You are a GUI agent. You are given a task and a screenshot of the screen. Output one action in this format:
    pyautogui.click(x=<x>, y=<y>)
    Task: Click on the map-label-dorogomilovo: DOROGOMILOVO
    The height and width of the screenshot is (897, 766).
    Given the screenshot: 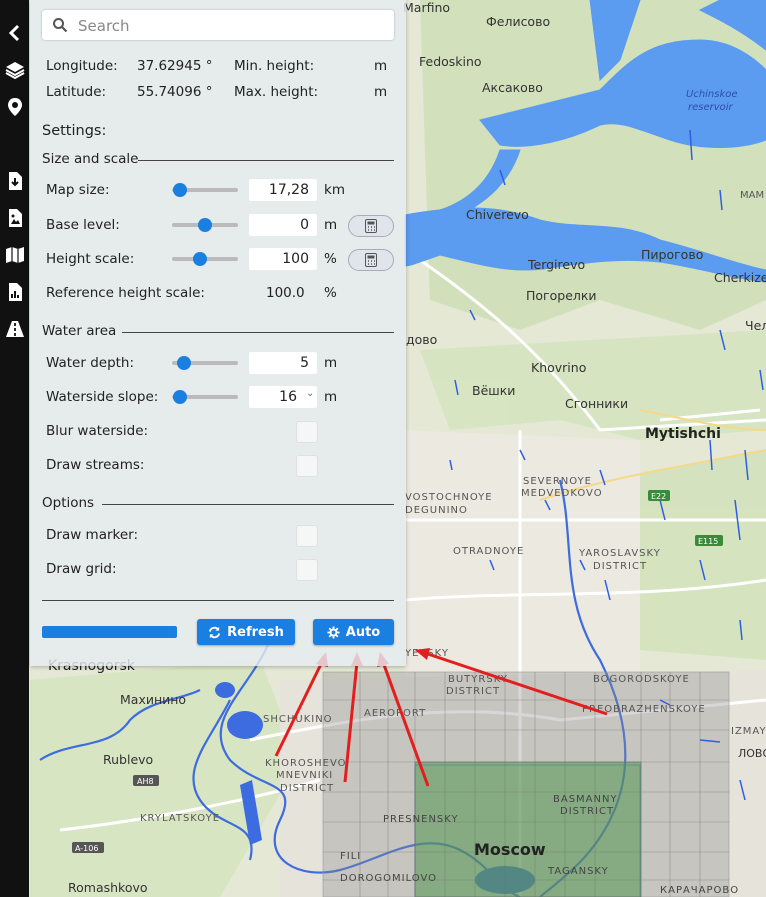 What is the action you would take?
    pyautogui.click(x=388, y=878)
    